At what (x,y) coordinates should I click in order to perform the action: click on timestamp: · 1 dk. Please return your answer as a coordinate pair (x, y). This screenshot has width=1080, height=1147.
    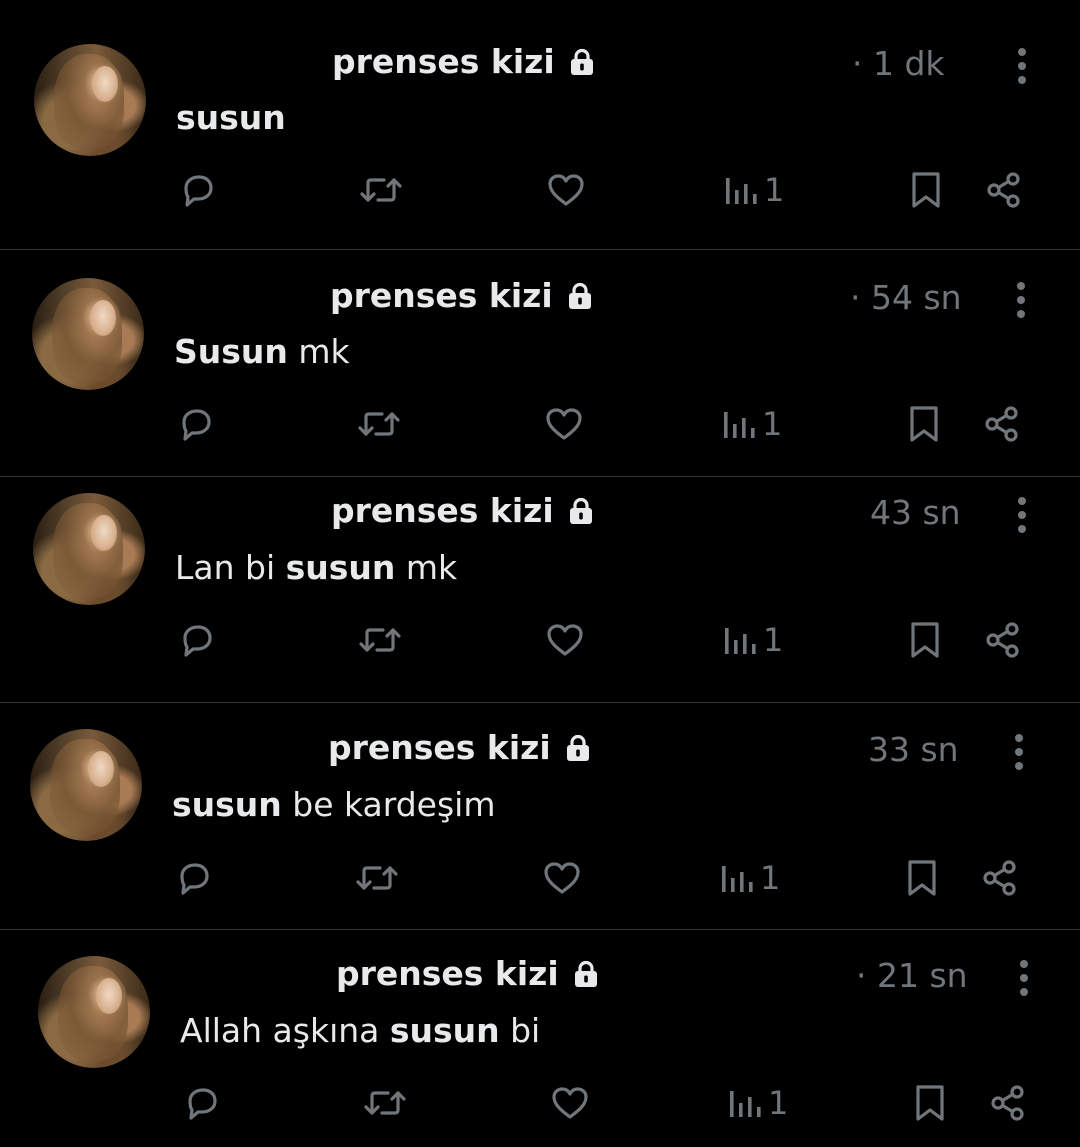
    Looking at the image, I should click on (898, 63).